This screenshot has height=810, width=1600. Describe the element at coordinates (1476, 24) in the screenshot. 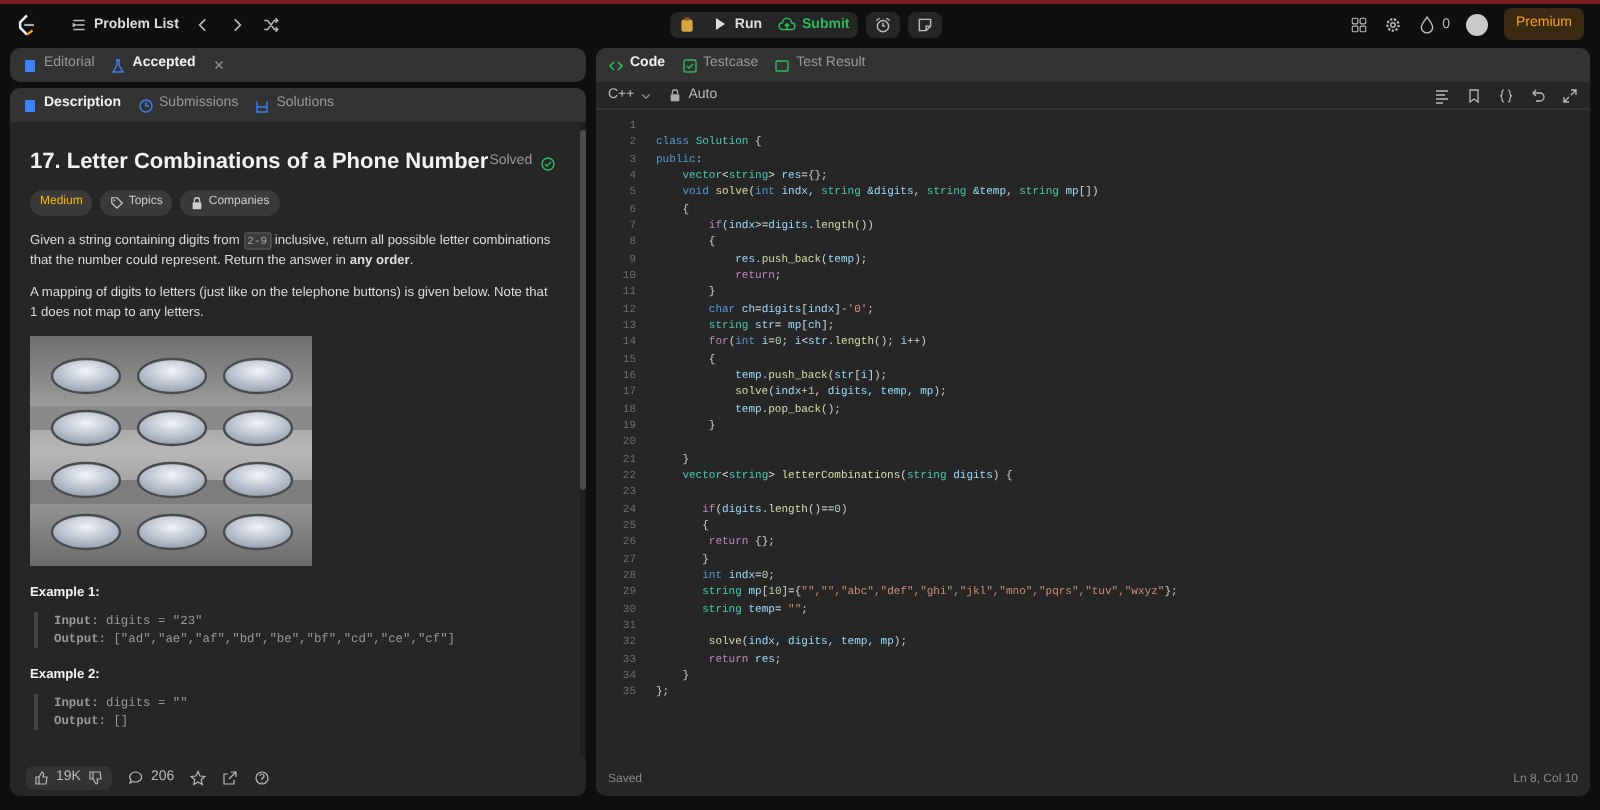

I see `avatar` at that location.